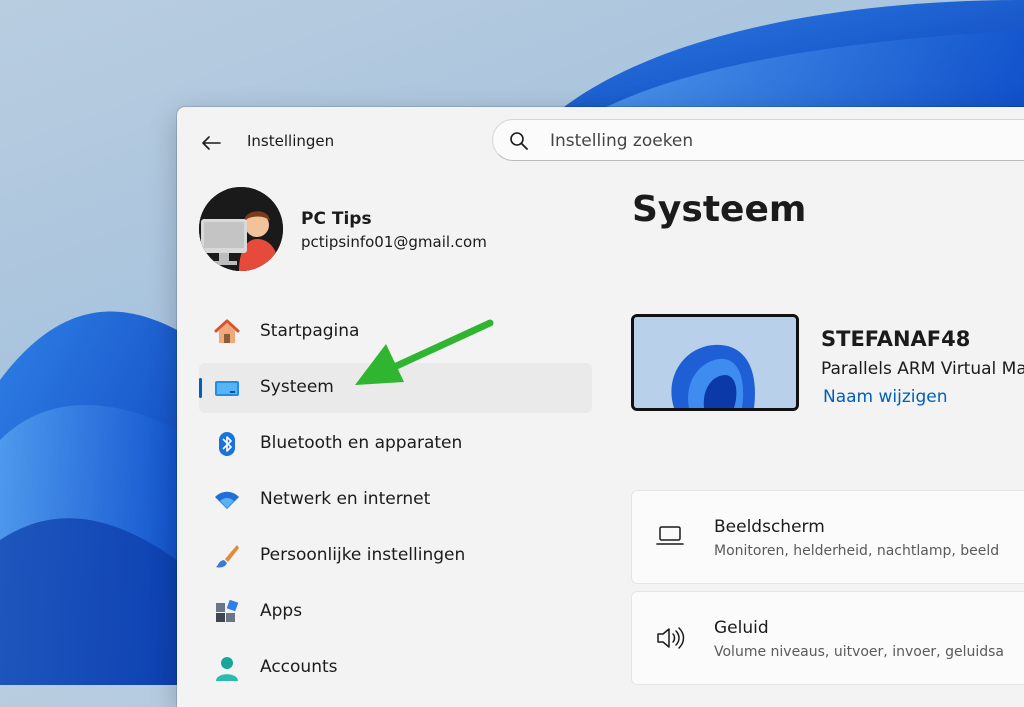 Image resolution: width=1024 pixels, height=707 pixels. Describe the element at coordinates (363, 555) in the screenshot. I see `sidebar-item-label: Persoonlijke instellingen` at that location.